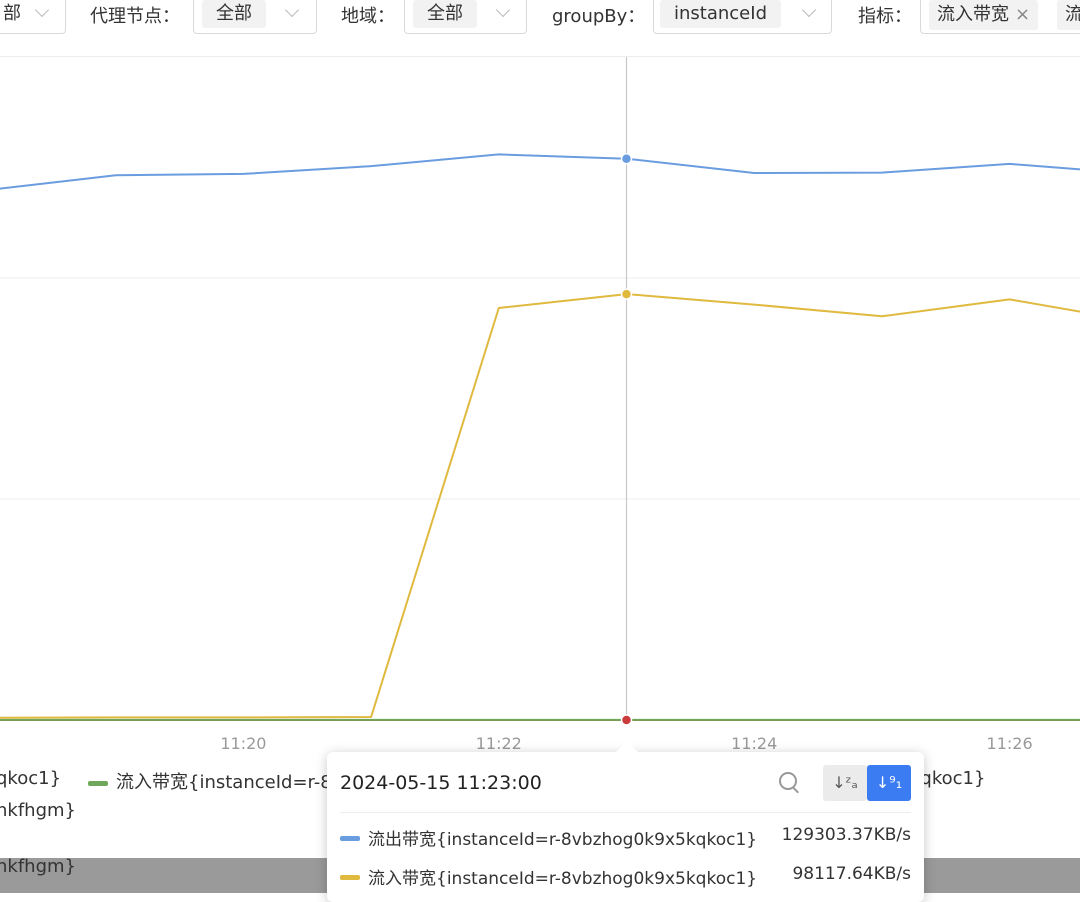 This screenshot has height=902, width=1080. What do you see at coordinates (720, 14) in the screenshot?
I see `groupby-value: instanceId` at bounding box center [720, 14].